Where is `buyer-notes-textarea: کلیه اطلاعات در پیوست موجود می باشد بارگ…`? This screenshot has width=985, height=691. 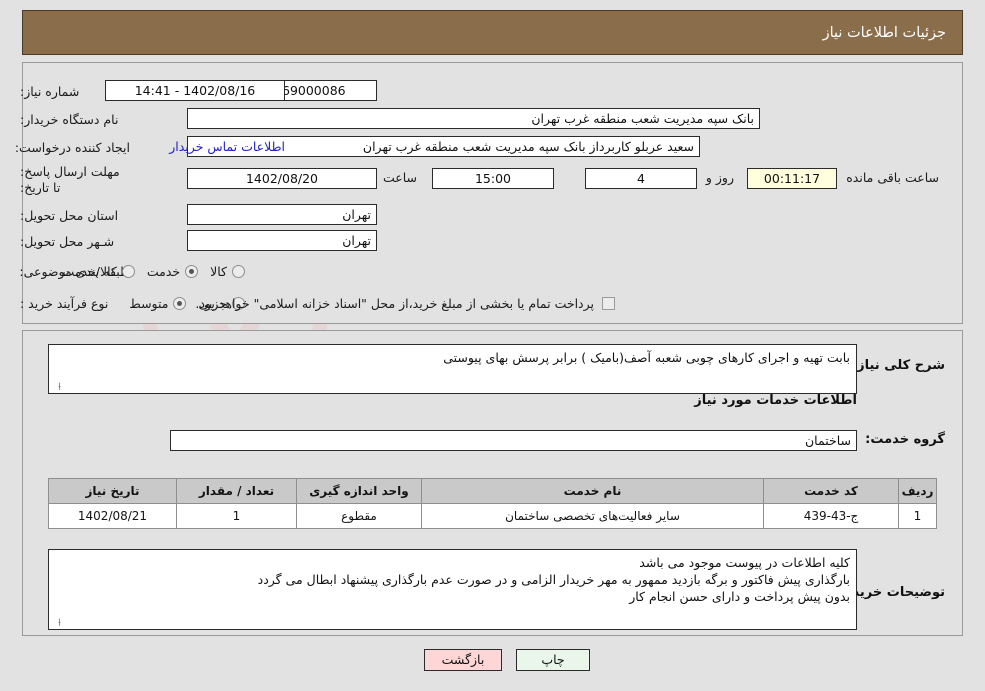
buyer-notes-textarea: کلیه اطلاعات در پیوست موجود می باشد بارگ… is located at coordinates (452, 589).